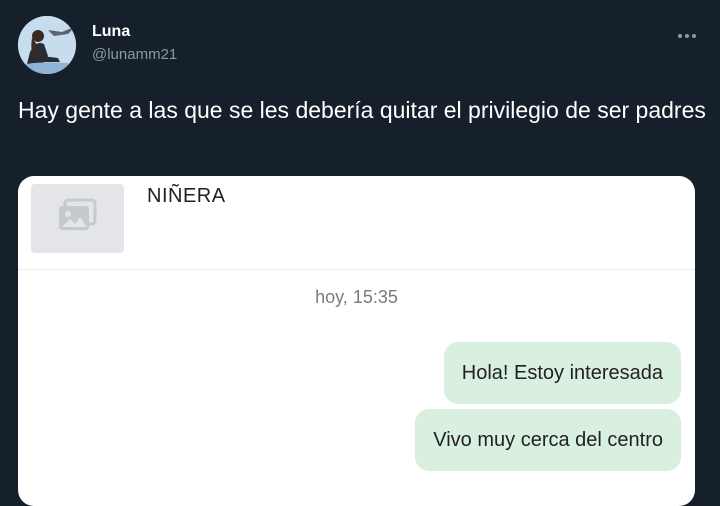  I want to click on contact-photo, so click(77, 218).